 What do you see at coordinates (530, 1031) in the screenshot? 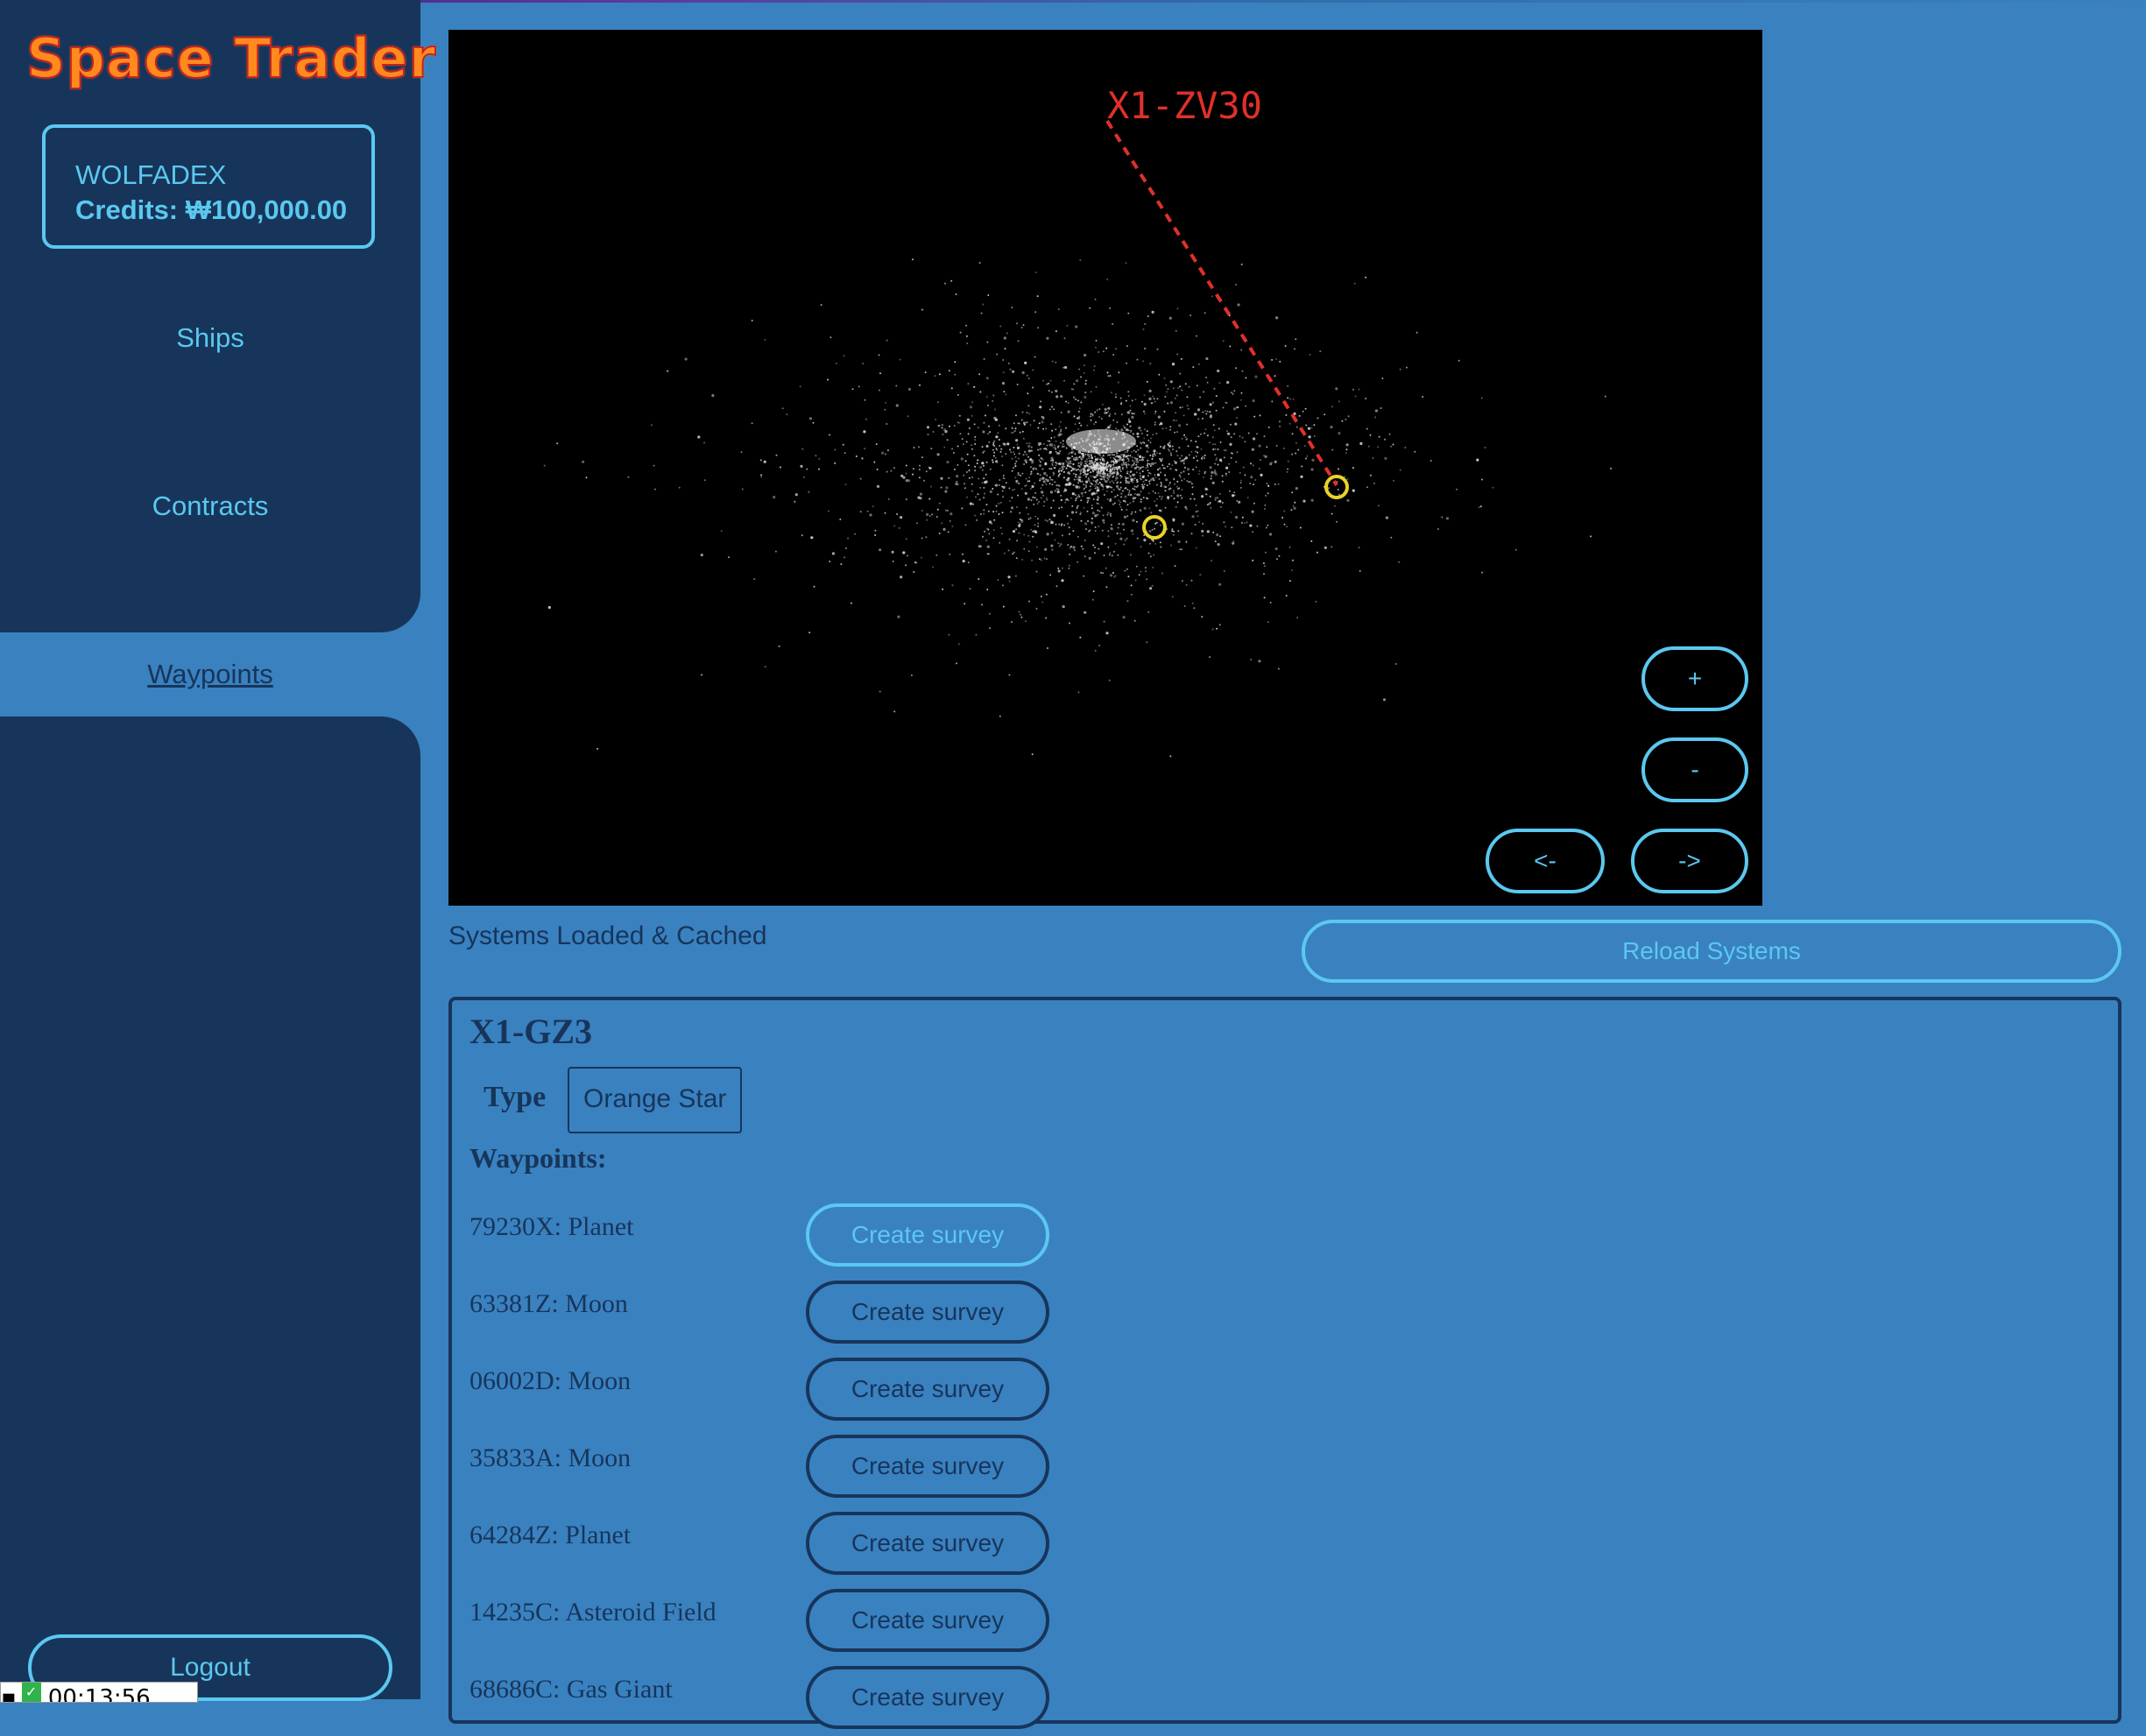
I see `system-name: X1-GZ3` at bounding box center [530, 1031].